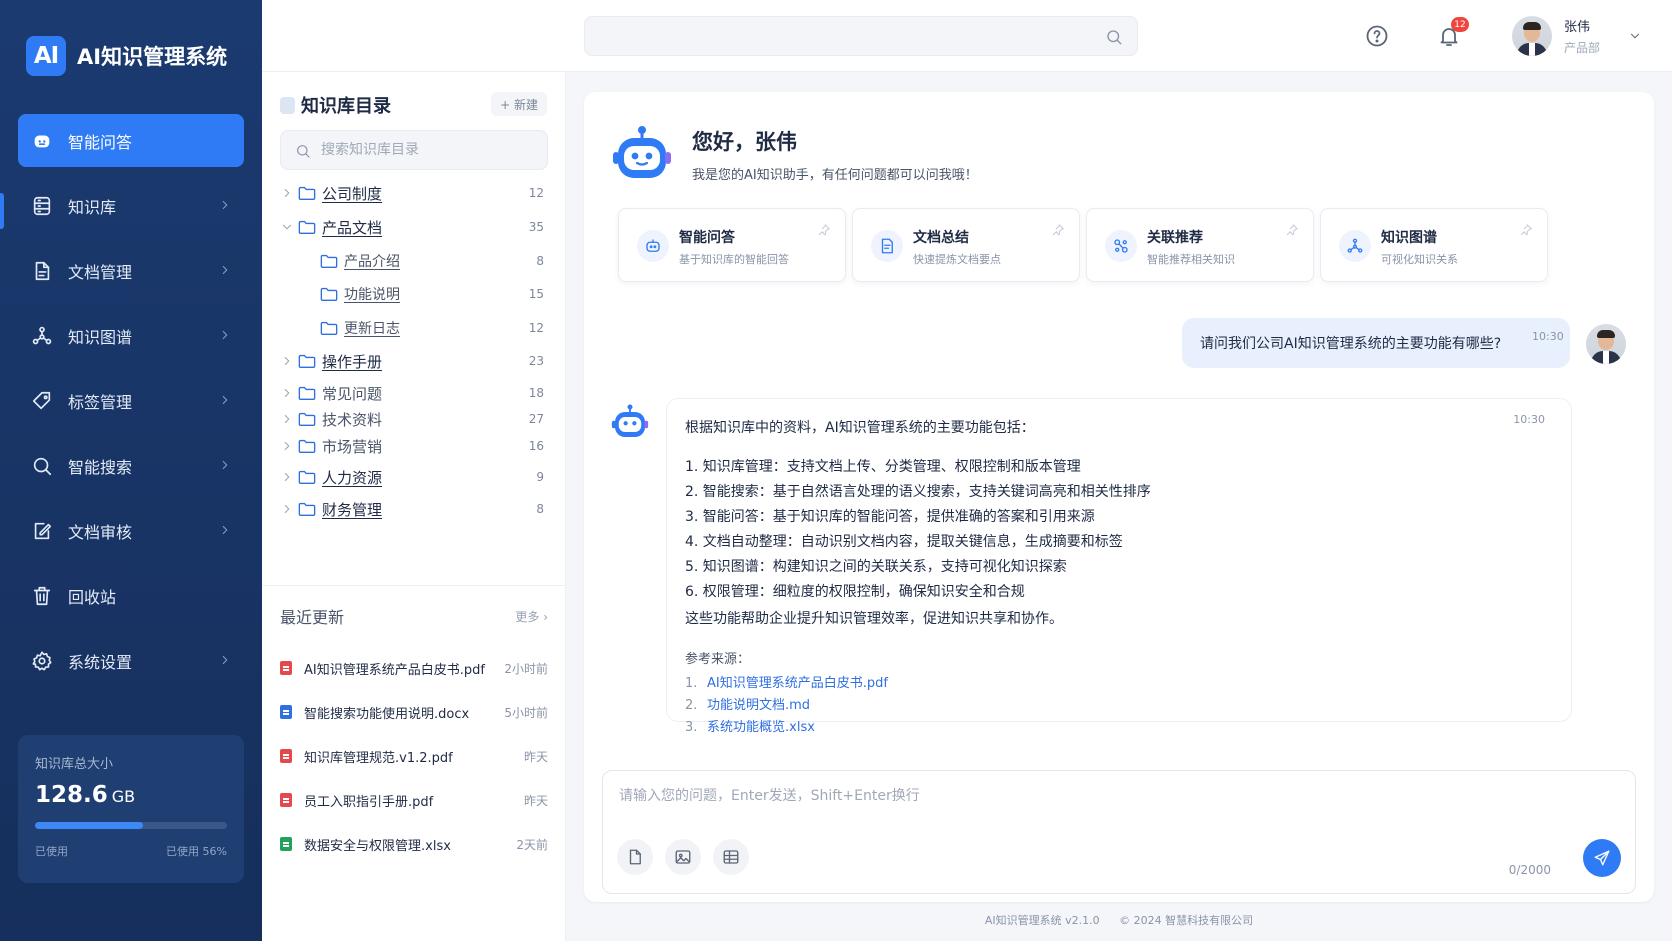 The width and height of the screenshot is (1672, 941). Describe the element at coordinates (414, 616) in the screenshot. I see `recent-header: 最近更新 更多 ›` at that location.